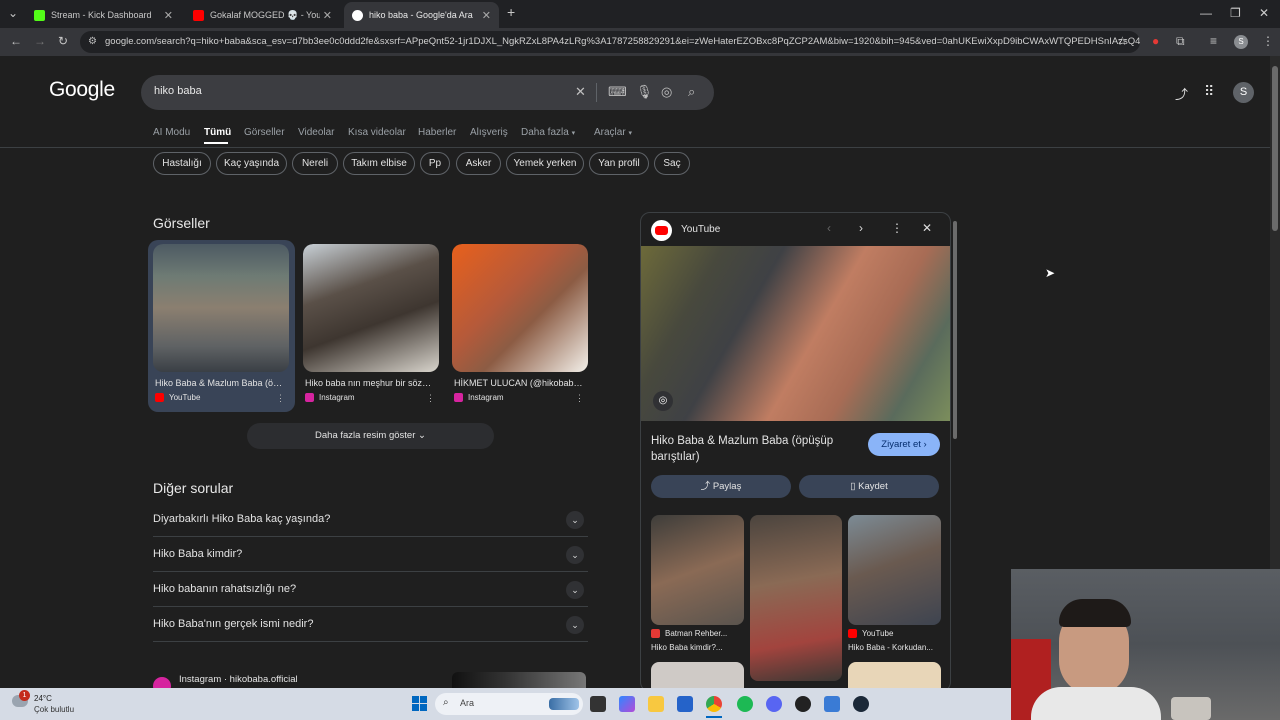 Image resolution: width=1280 pixels, height=720 pixels. Describe the element at coordinates (315, 163) in the screenshot. I see `chip-nereli: Nereli` at that location.